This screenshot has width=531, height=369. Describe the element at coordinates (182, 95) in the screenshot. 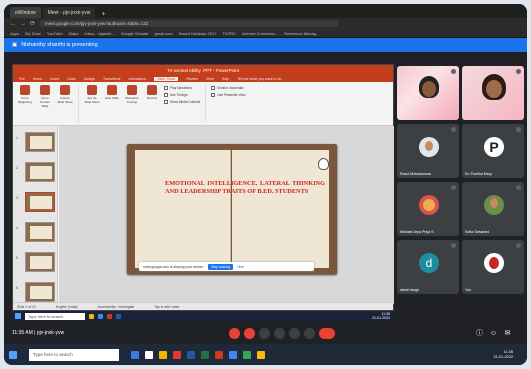

I see `use-timings-checkbox: Use Timings` at that location.